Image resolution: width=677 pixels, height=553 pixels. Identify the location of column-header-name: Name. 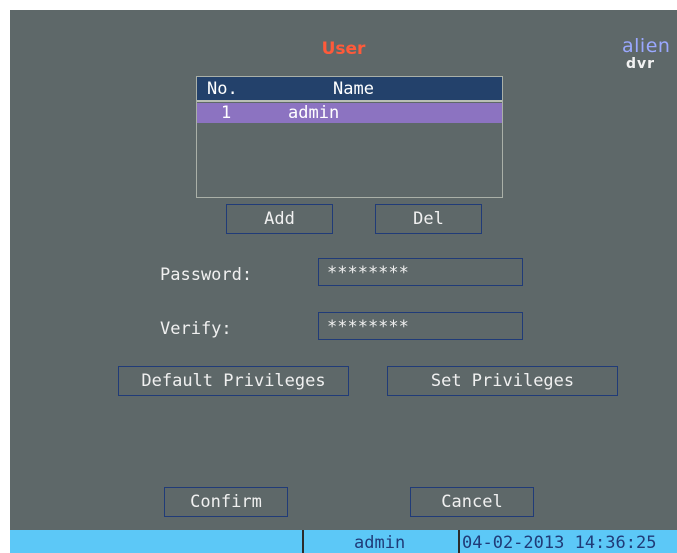
(353, 89).